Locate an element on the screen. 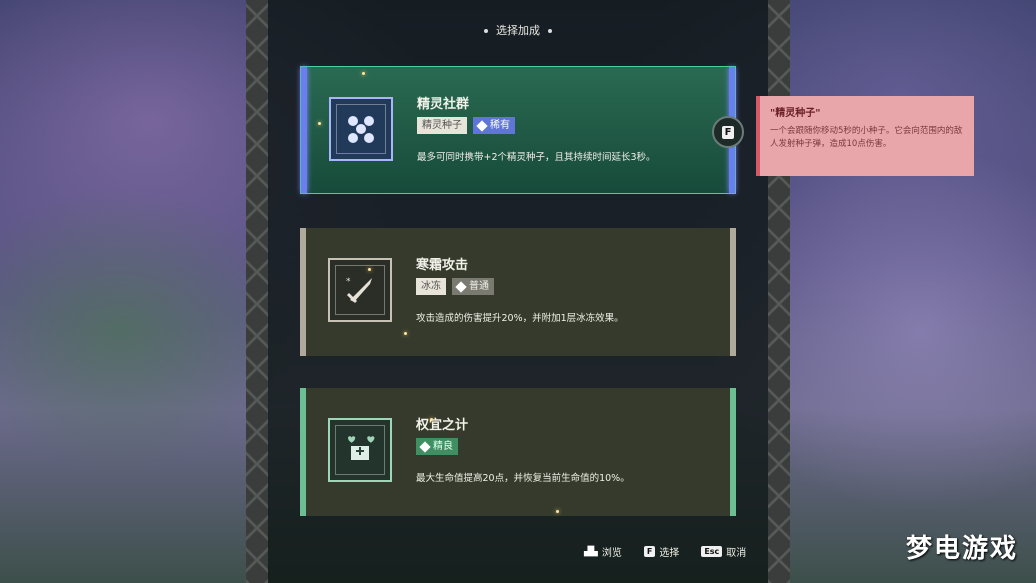 Image resolution: width=1036 pixels, height=583 pixels. tooltip-body: 一个会跟随你移动5秒的小种子。它会向范围内的敌人发射种子弹，造成10点伤害。 is located at coordinates (866, 137).